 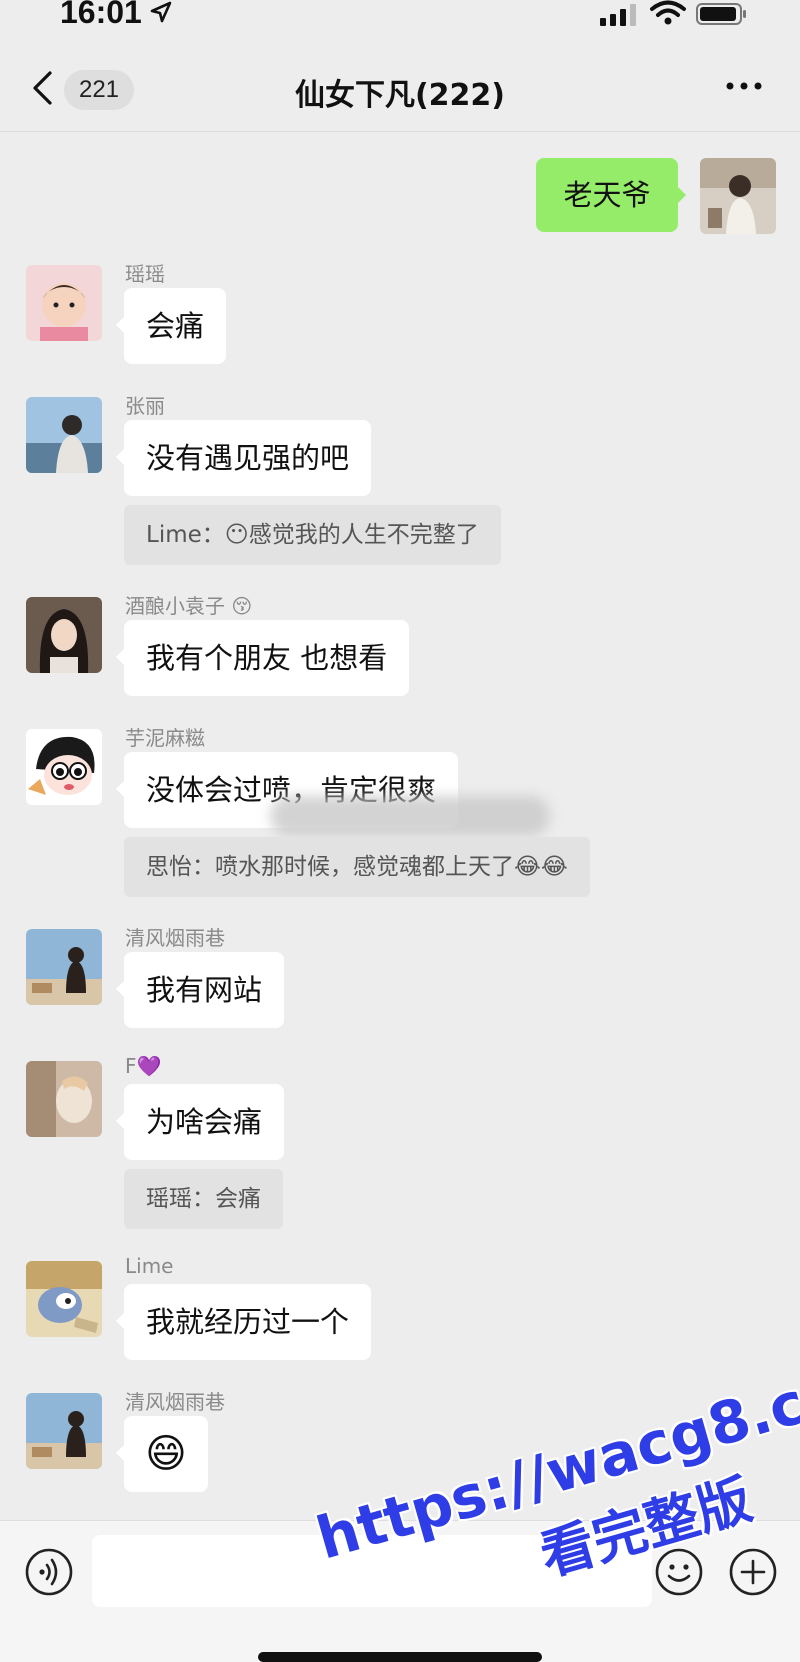 I want to click on voice-icon, so click(x=49, y=1572).